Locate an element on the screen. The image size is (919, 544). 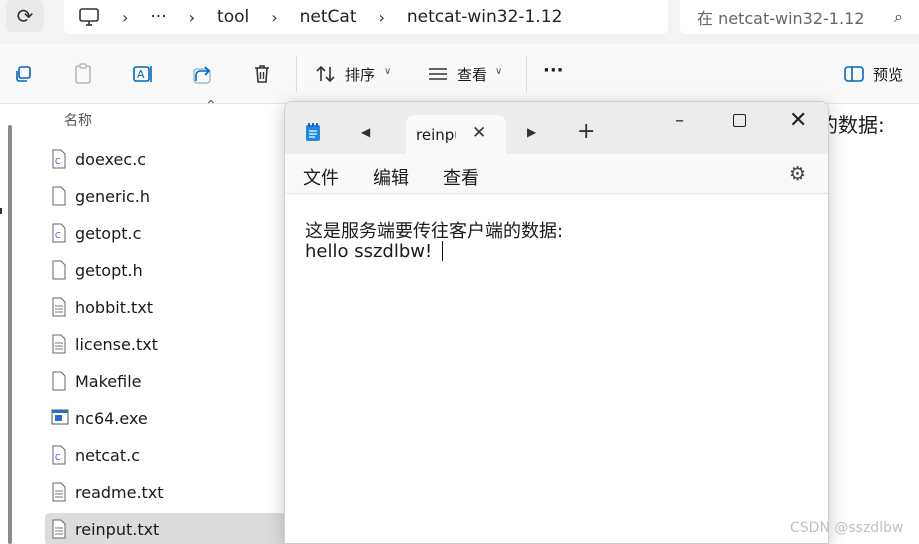
preview-pane-icon is located at coordinates (854, 74).